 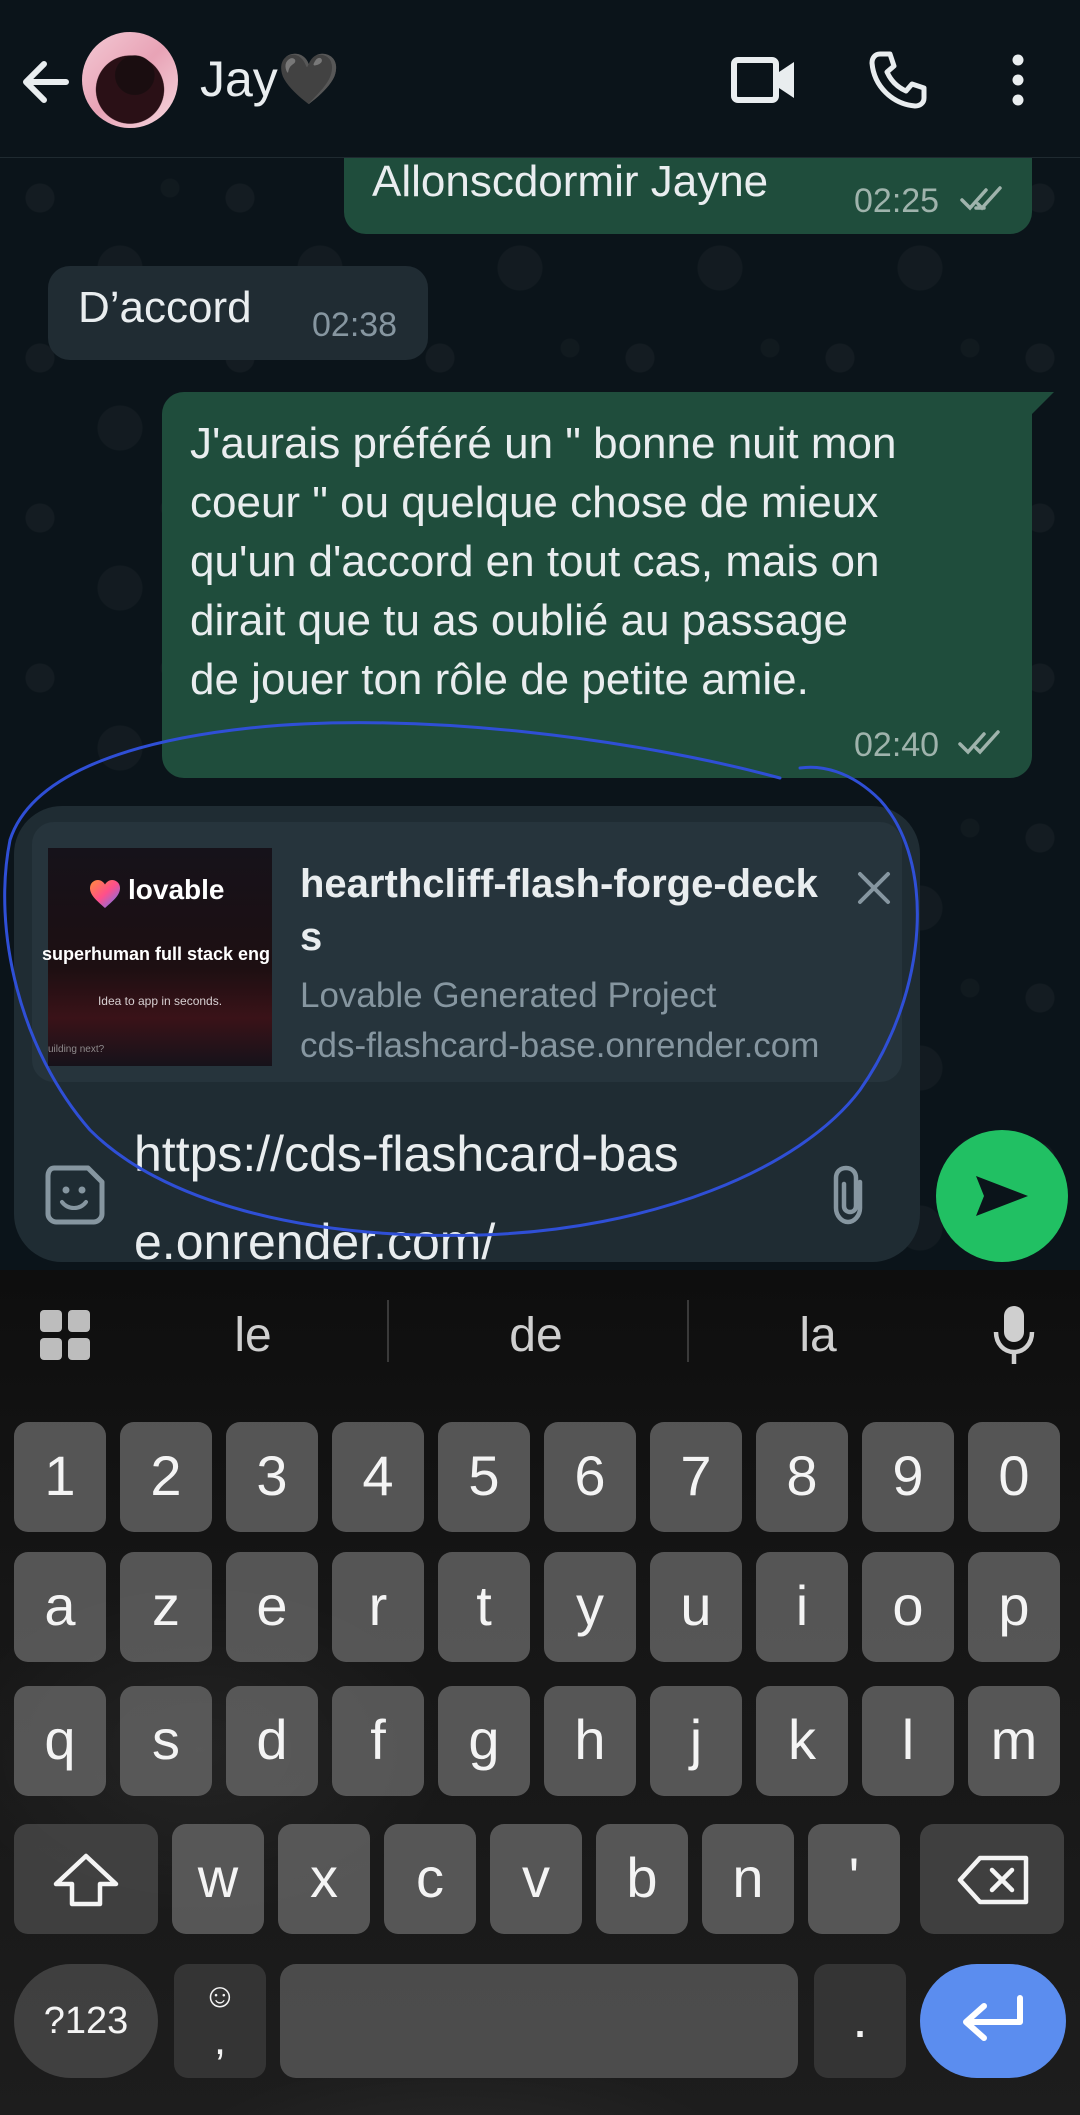 I want to click on shift-icon, so click(x=86, y=1880).